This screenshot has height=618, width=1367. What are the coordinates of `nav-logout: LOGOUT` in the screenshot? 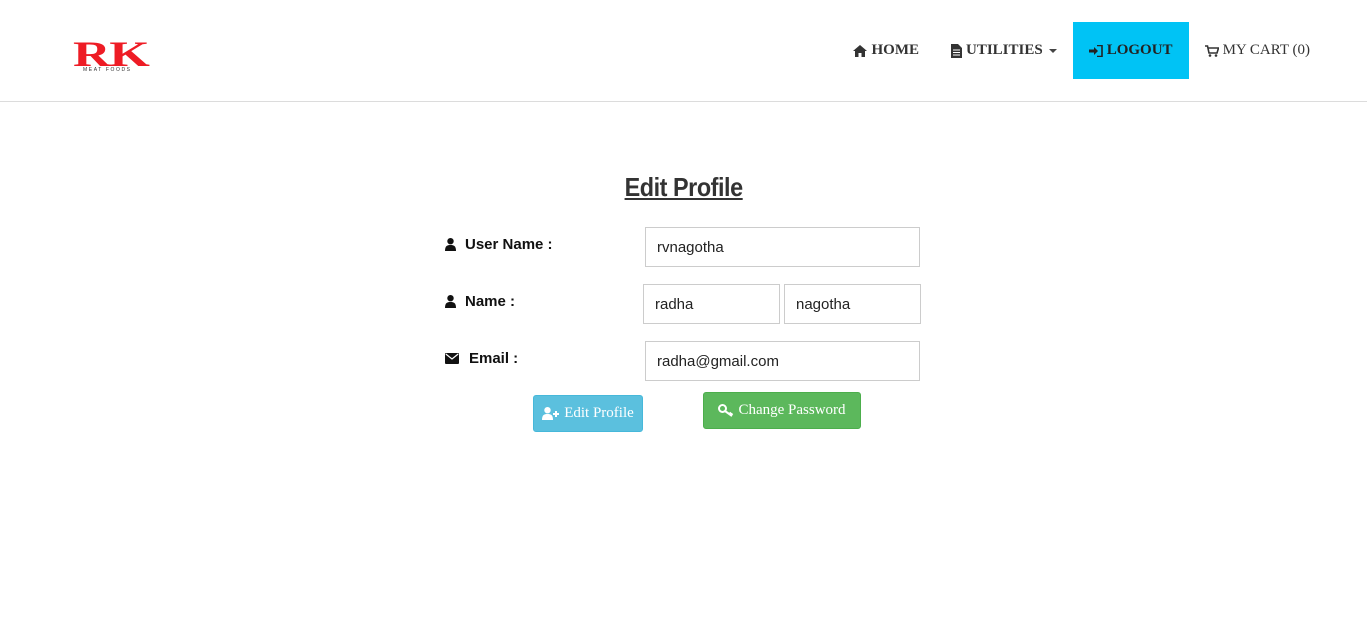 It's located at (1130, 50).